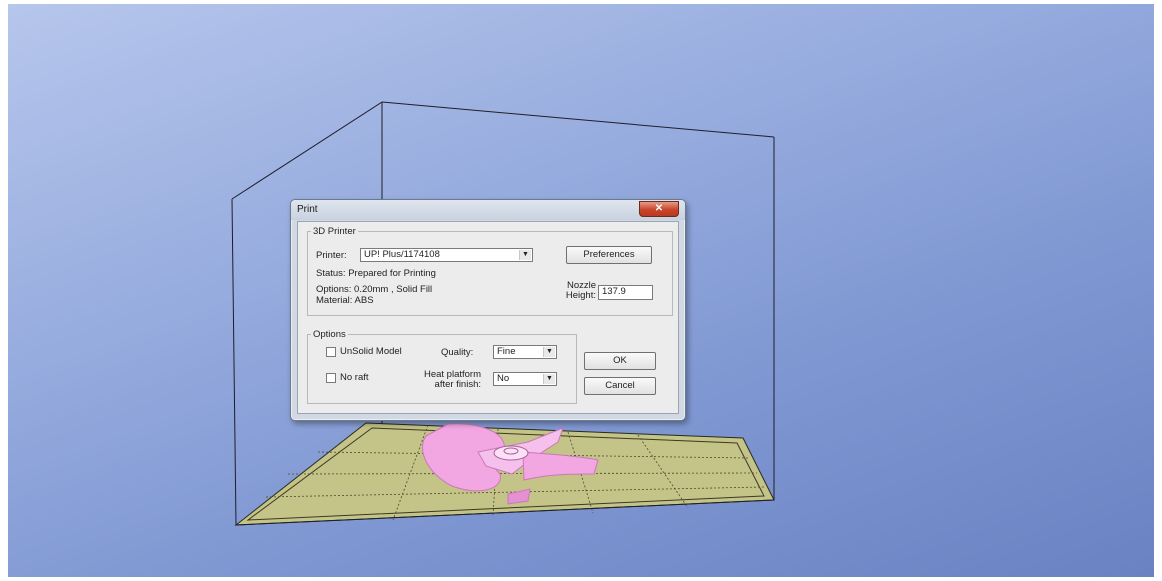 This screenshot has width=1162, height=581. What do you see at coordinates (525, 352) in the screenshot?
I see `quality-select: Fine ▼` at bounding box center [525, 352].